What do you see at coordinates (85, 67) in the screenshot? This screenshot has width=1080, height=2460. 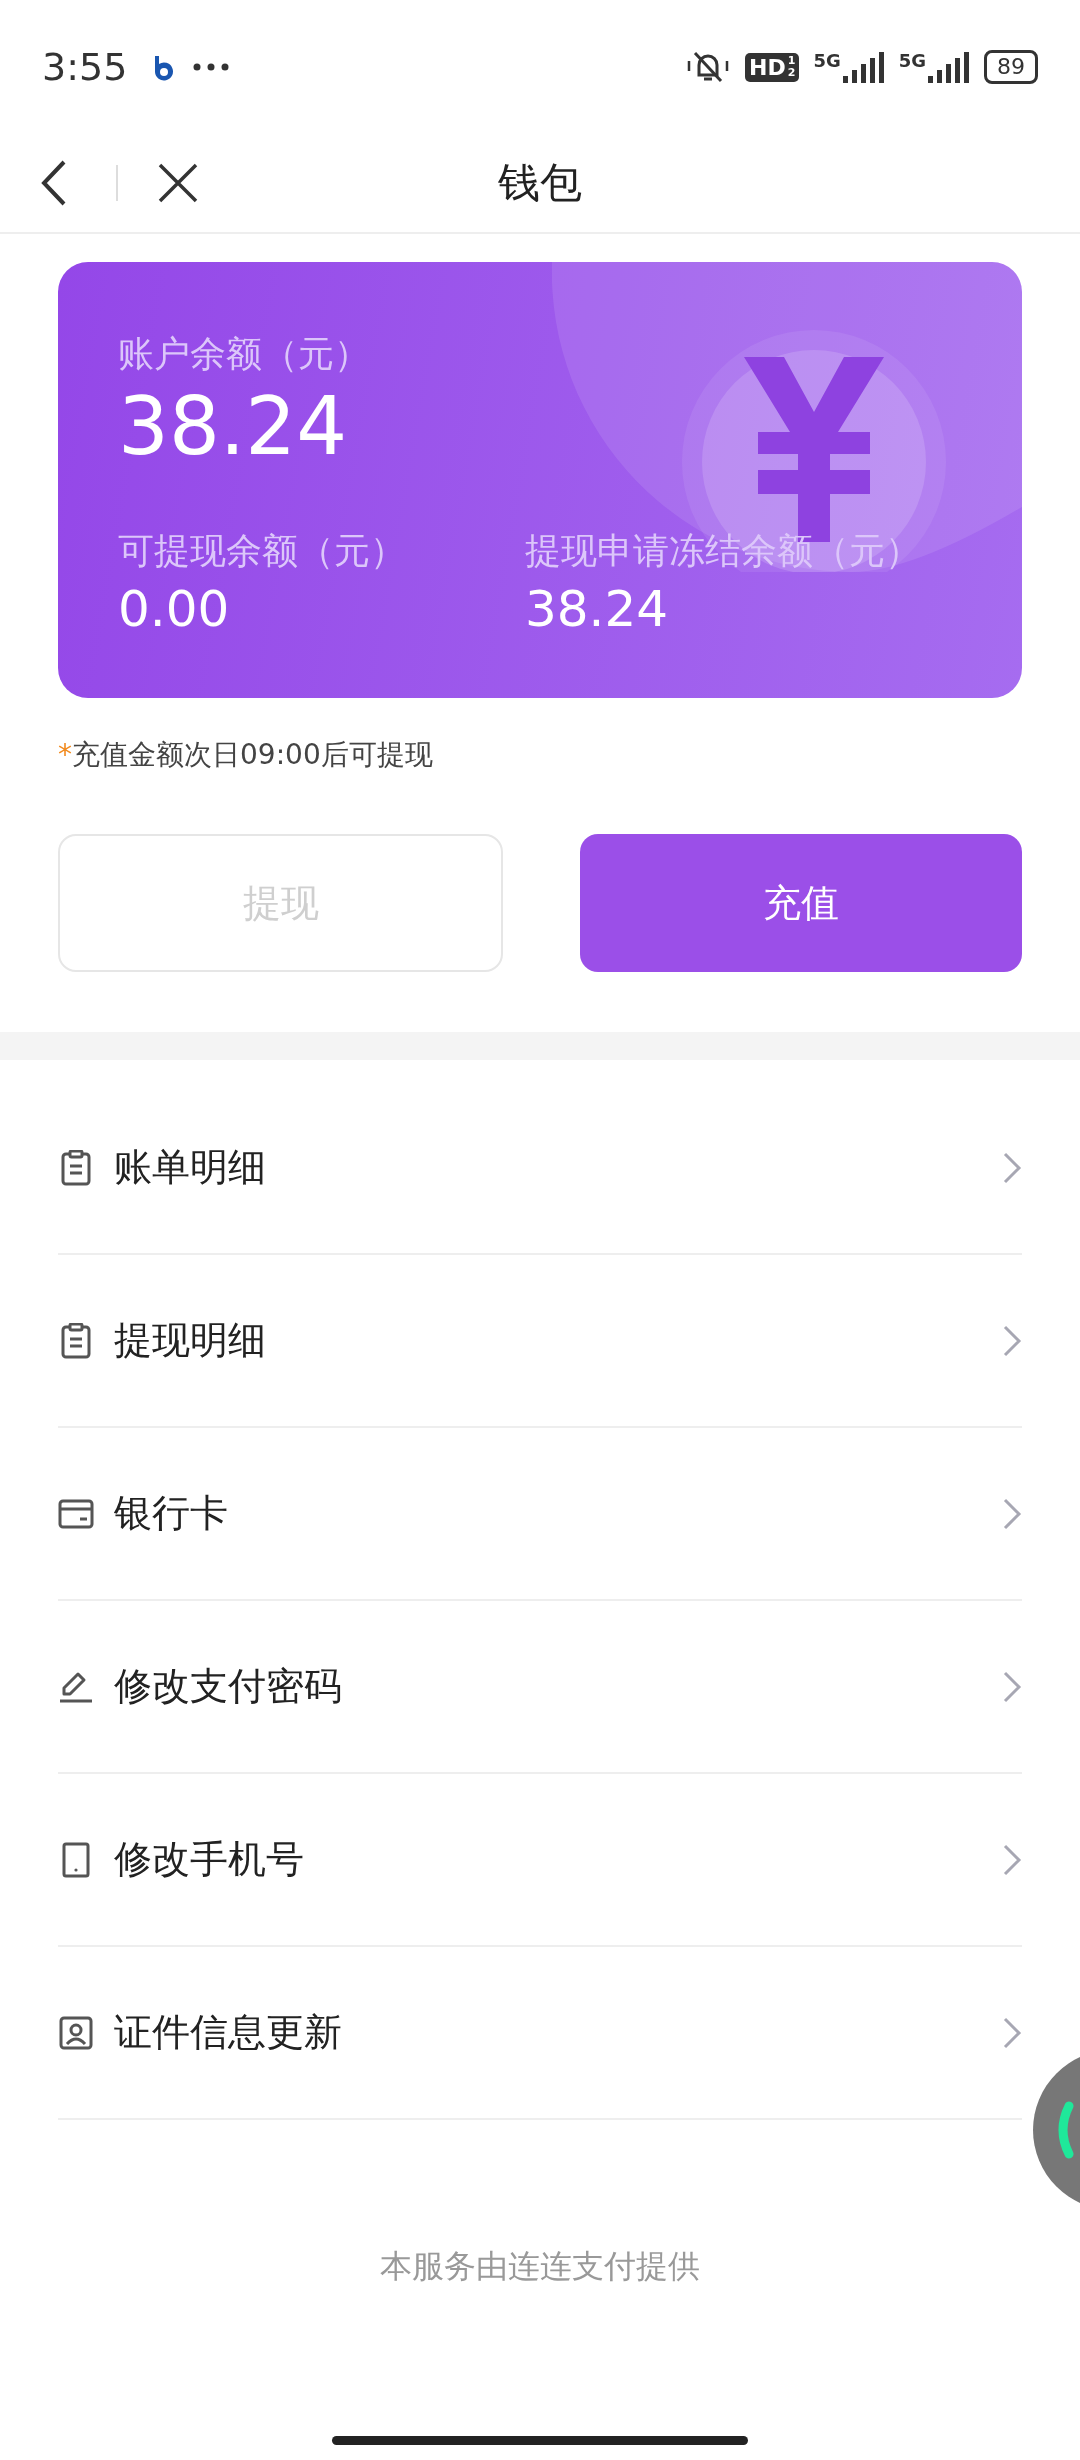 I see `status-time: 3:55` at bounding box center [85, 67].